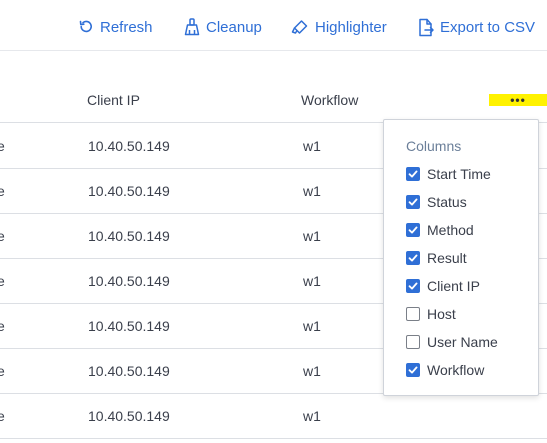 This screenshot has width=547, height=443. I want to click on export-csv-button: Export to CSV, so click(476, 27).